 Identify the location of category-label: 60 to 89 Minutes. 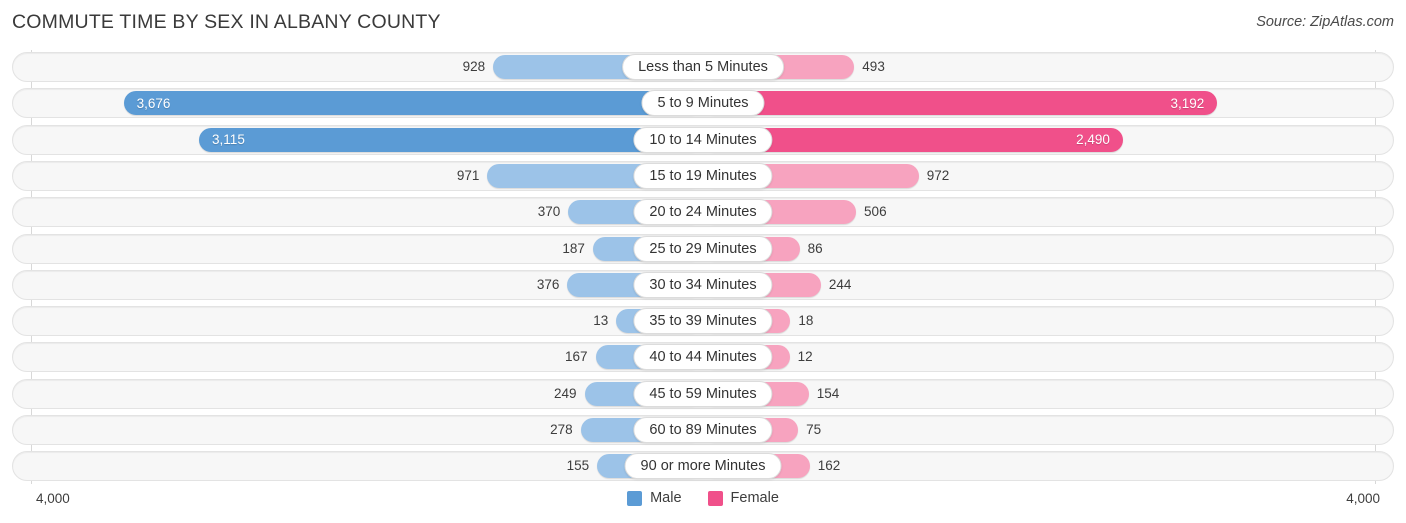
(703, 430).